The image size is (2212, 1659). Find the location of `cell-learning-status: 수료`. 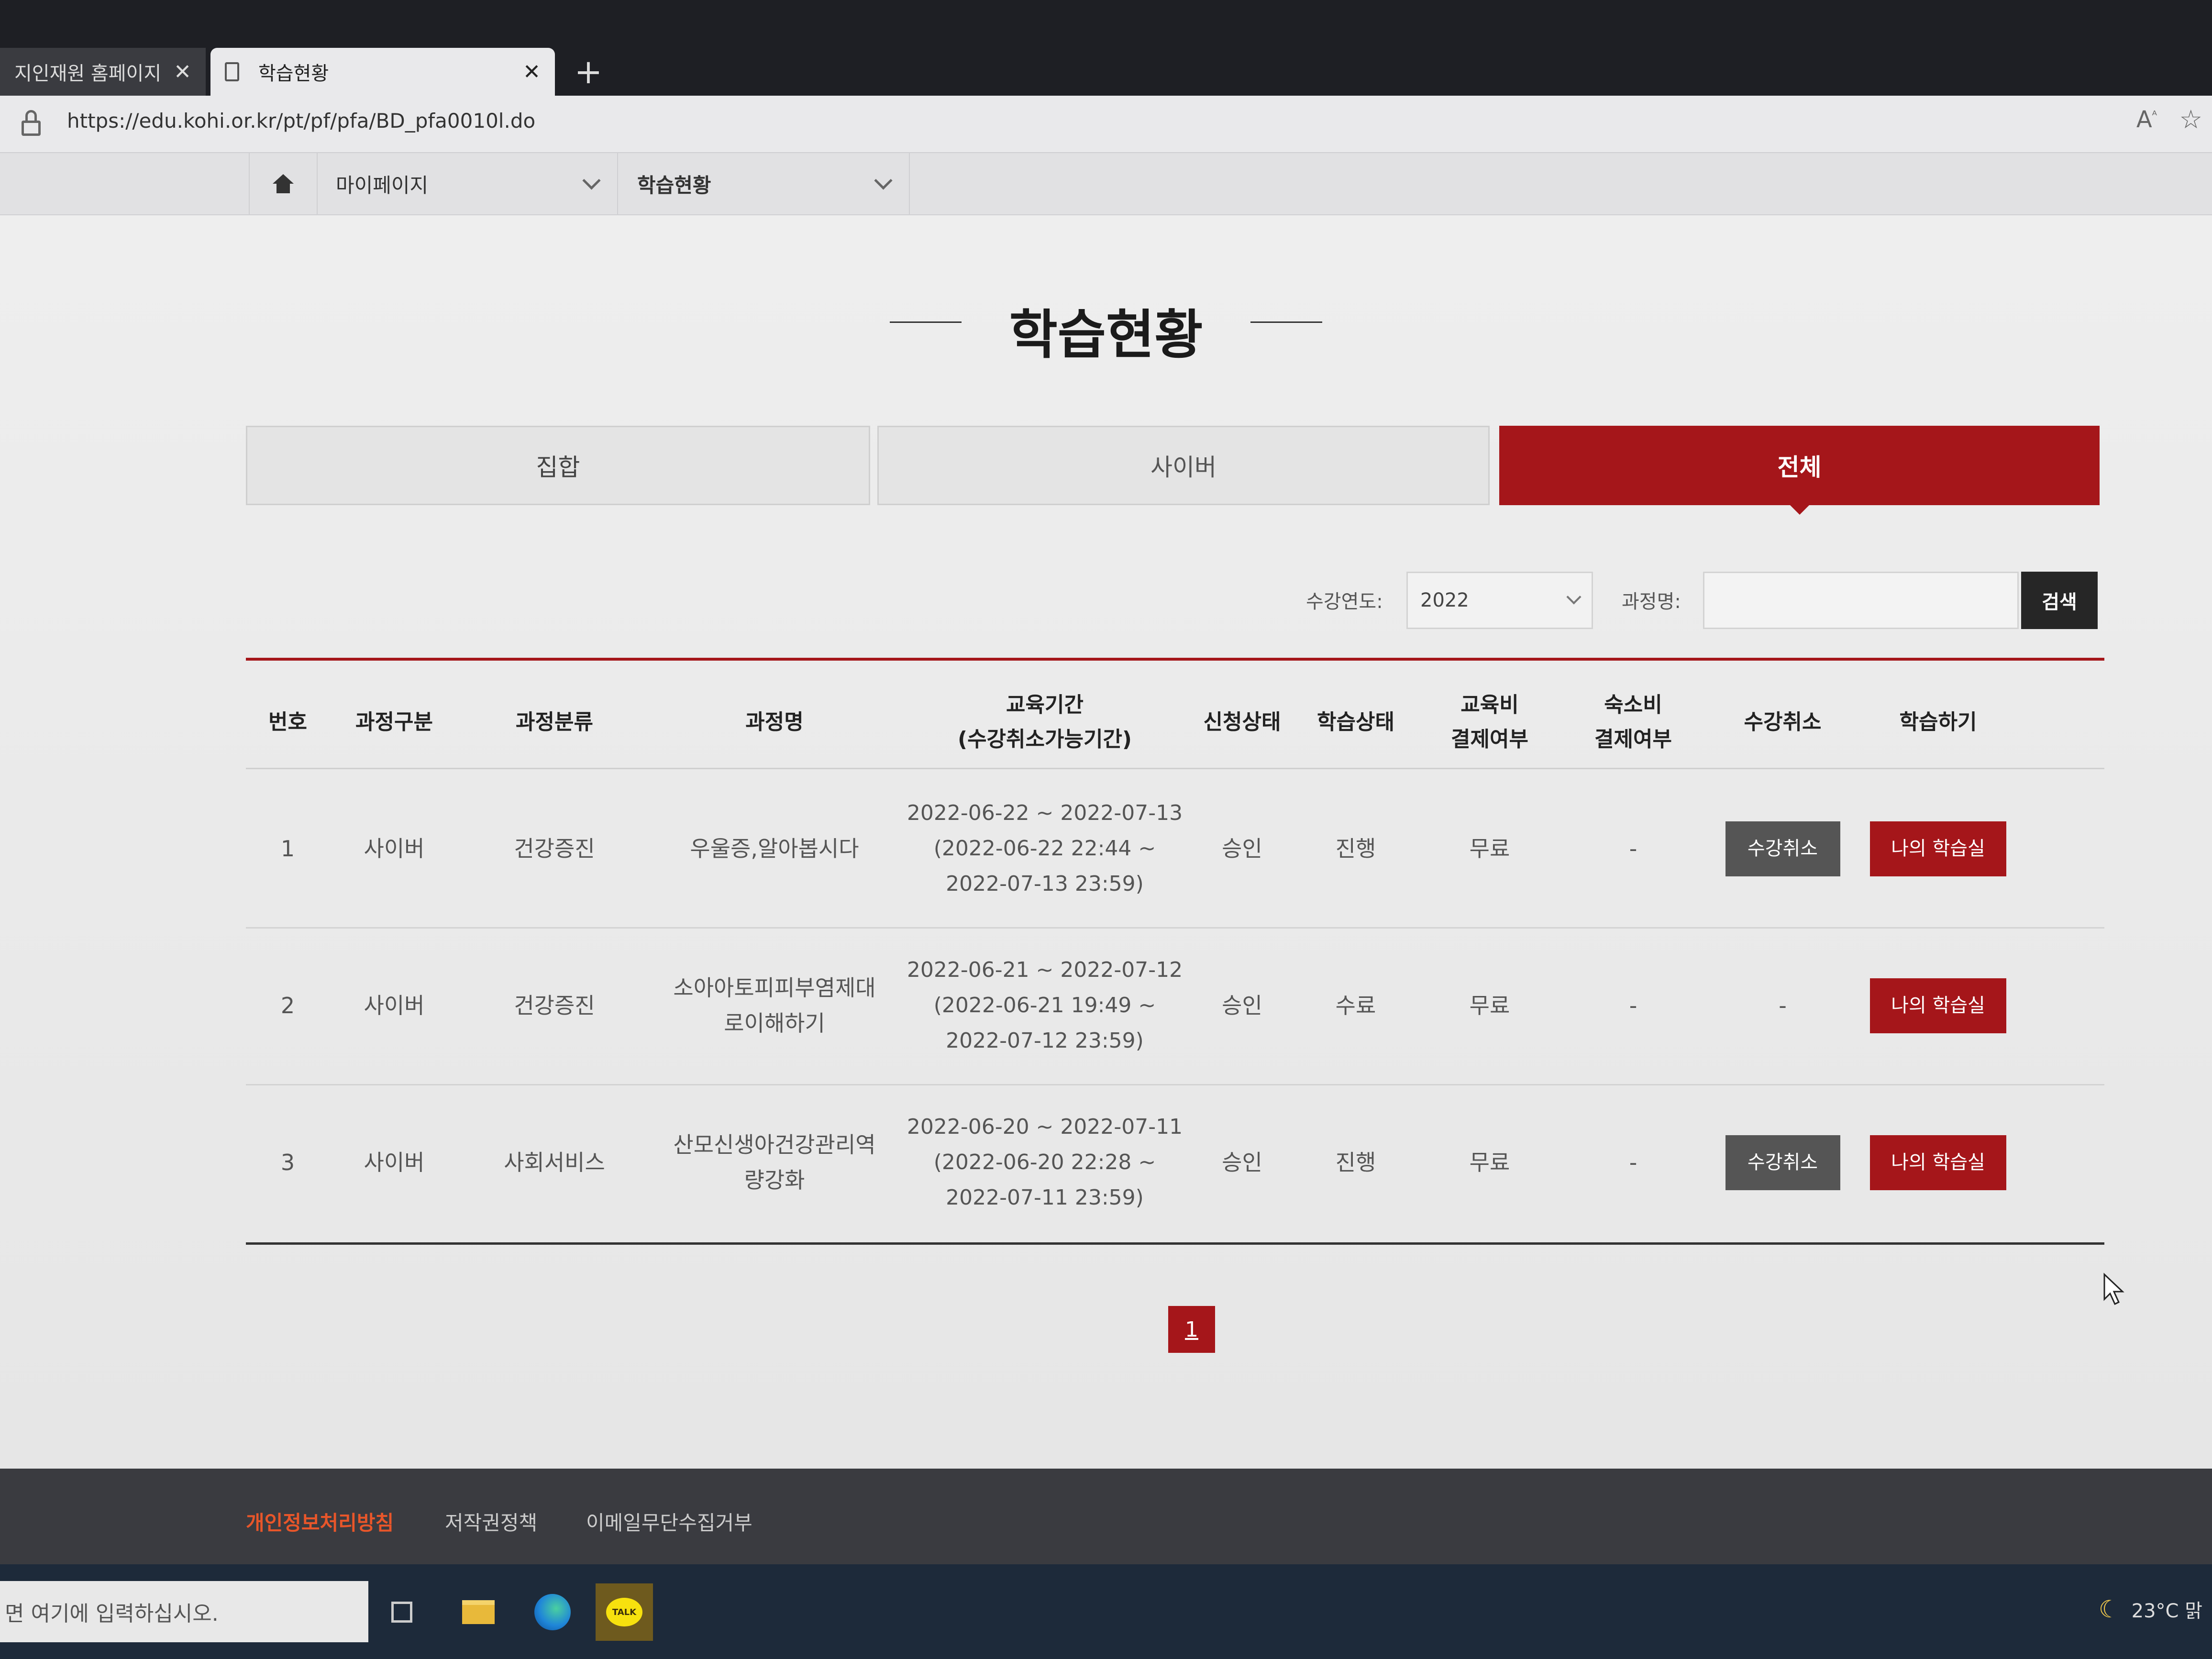

cell-learning-status: 수료 is located at coordinates (1355, 1005).